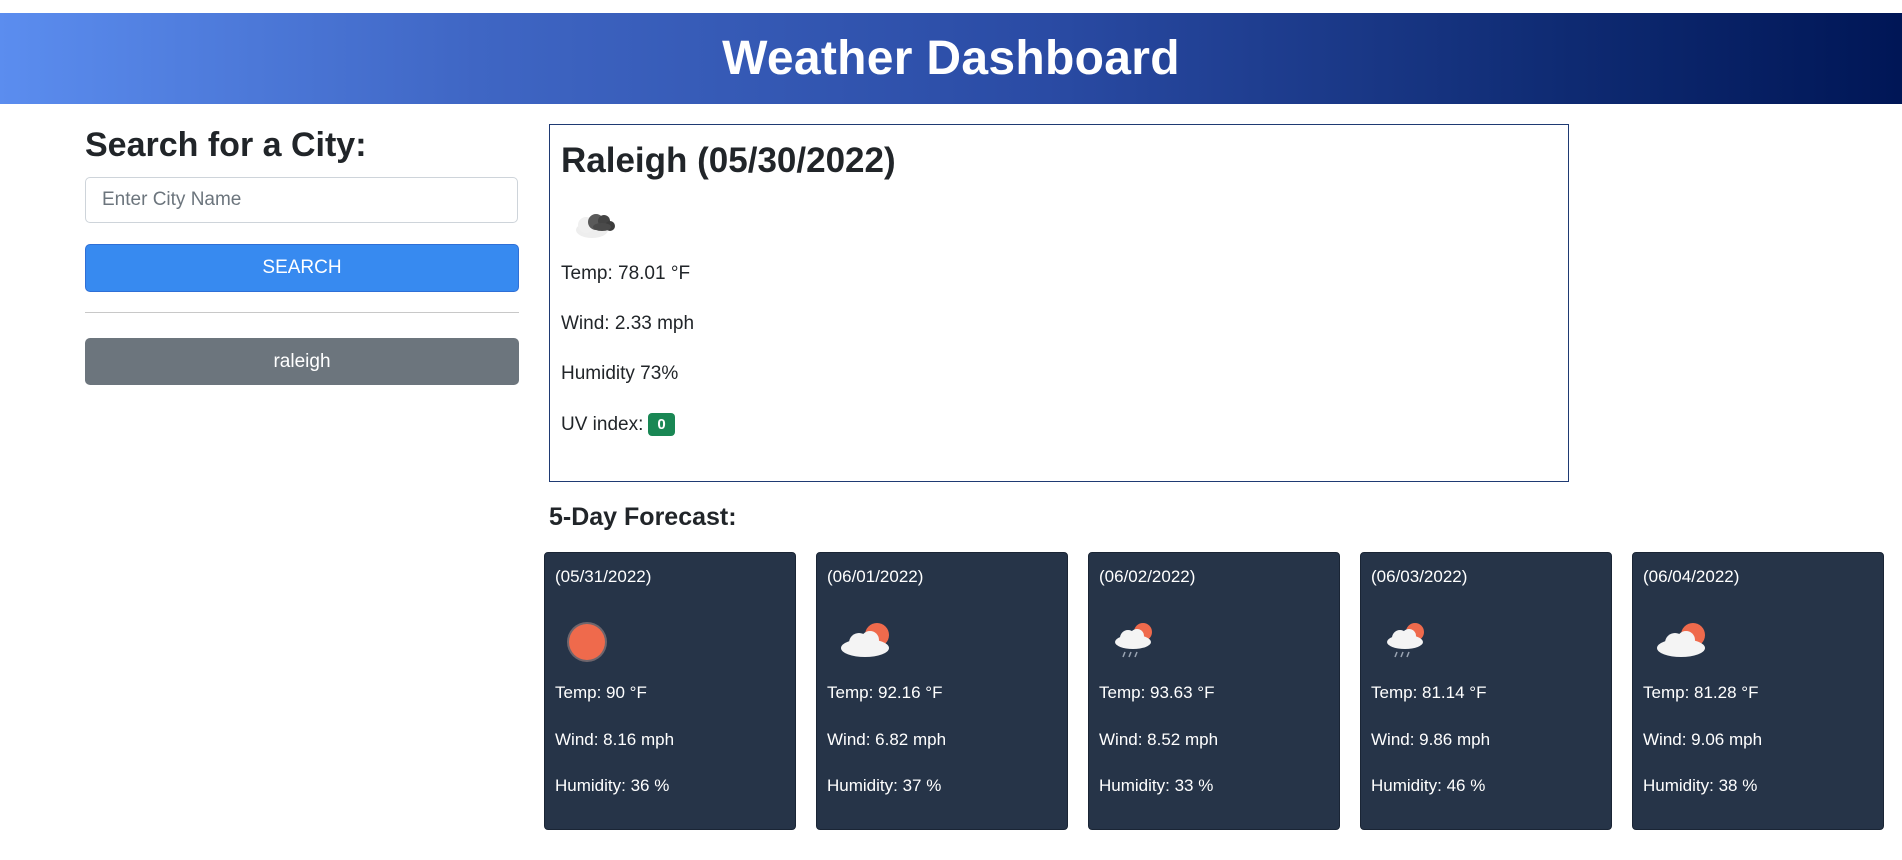 This screenshot has width=1902, height=860. I want to click on forecast-date: (06/02/2022), so click(1147, 576).